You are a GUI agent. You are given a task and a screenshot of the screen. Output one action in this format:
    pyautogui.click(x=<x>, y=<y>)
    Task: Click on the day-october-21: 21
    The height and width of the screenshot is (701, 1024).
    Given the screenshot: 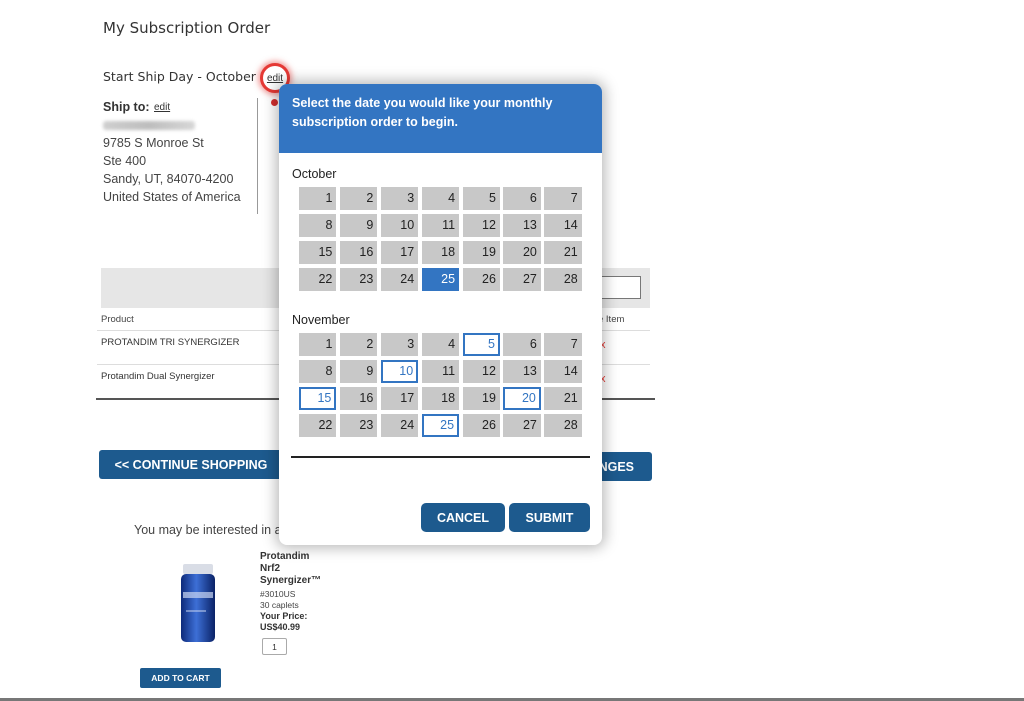 What is the action you would take?
    pyautogui.click(x=563, y=252)
    